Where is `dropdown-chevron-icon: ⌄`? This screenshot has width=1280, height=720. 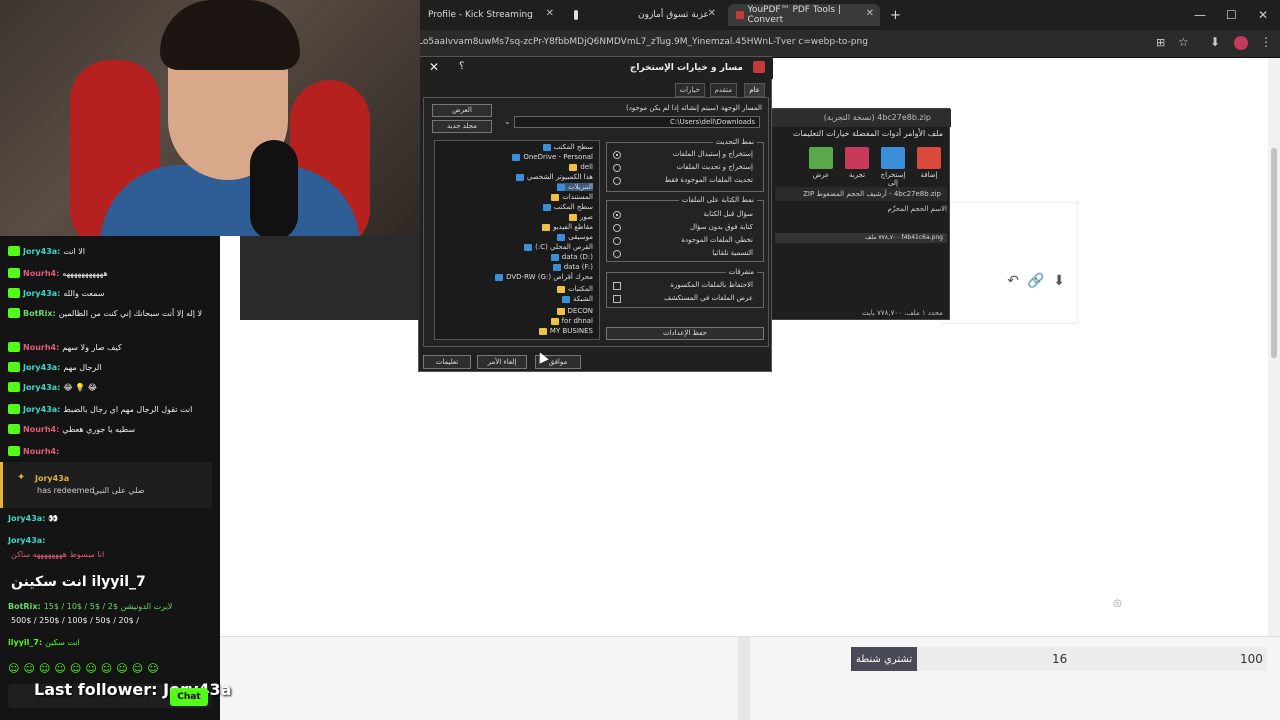 dropdown-chevron-icon: ⌄ is located at coordinates (507, 121).